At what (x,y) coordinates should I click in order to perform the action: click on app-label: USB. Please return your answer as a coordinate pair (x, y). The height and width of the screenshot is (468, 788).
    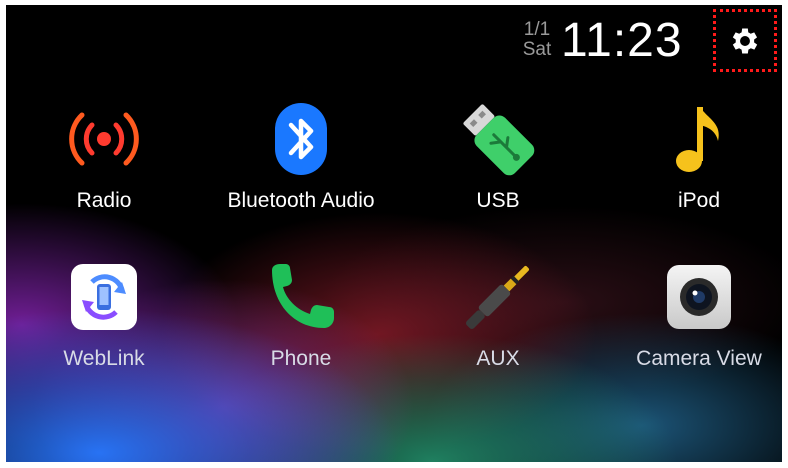
    Looking at the image, I should click on (498, 200).